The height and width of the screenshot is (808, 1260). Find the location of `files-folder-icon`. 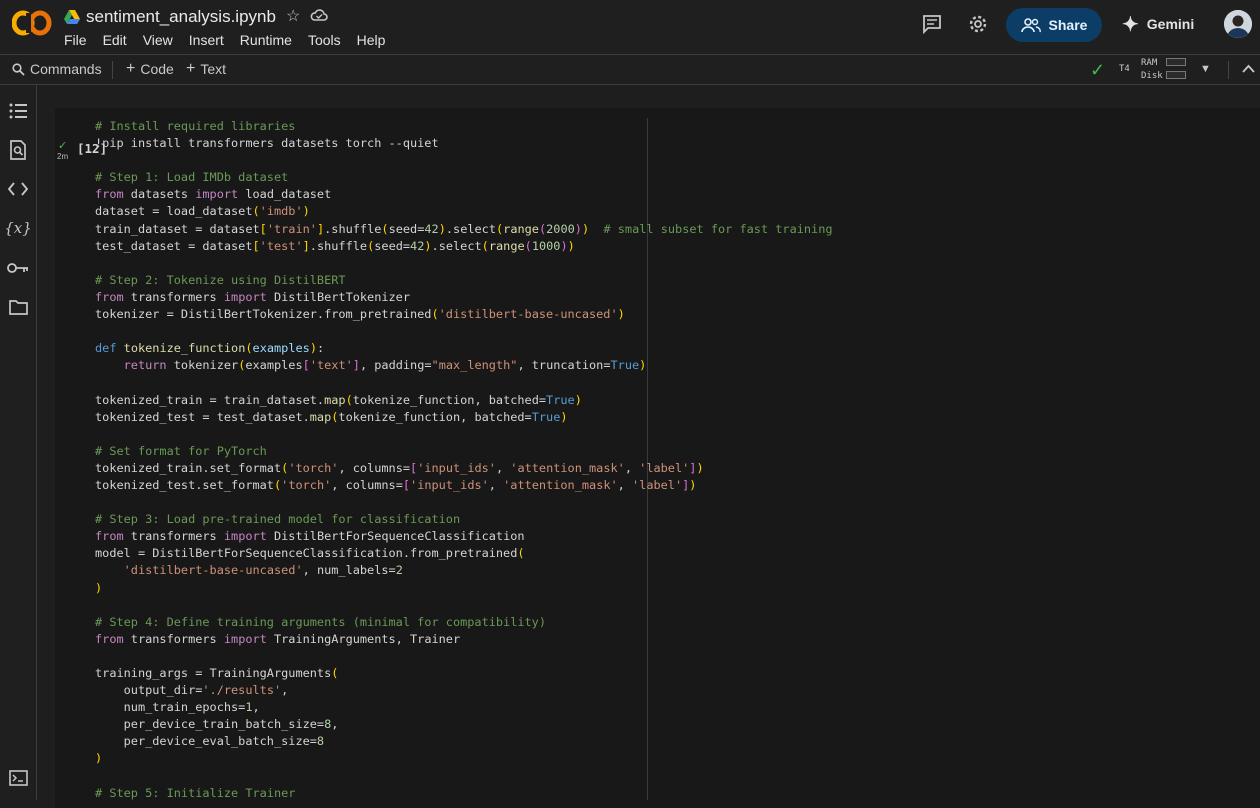

files-folder-icon is located at coordinates (18, 307).